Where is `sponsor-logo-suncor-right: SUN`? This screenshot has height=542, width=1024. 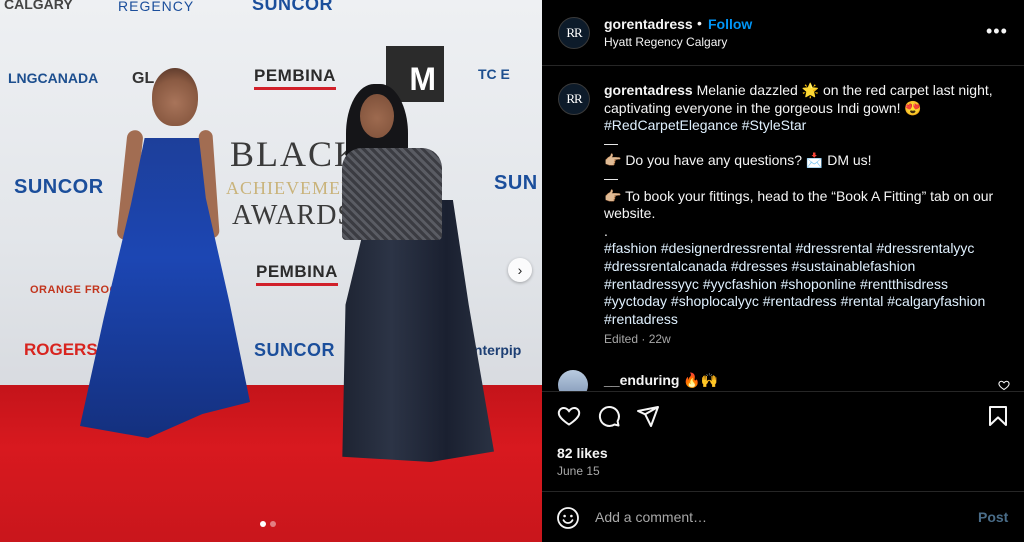 sponsor-logo-suncor-right: SUN is located at coordinates (516, 183).